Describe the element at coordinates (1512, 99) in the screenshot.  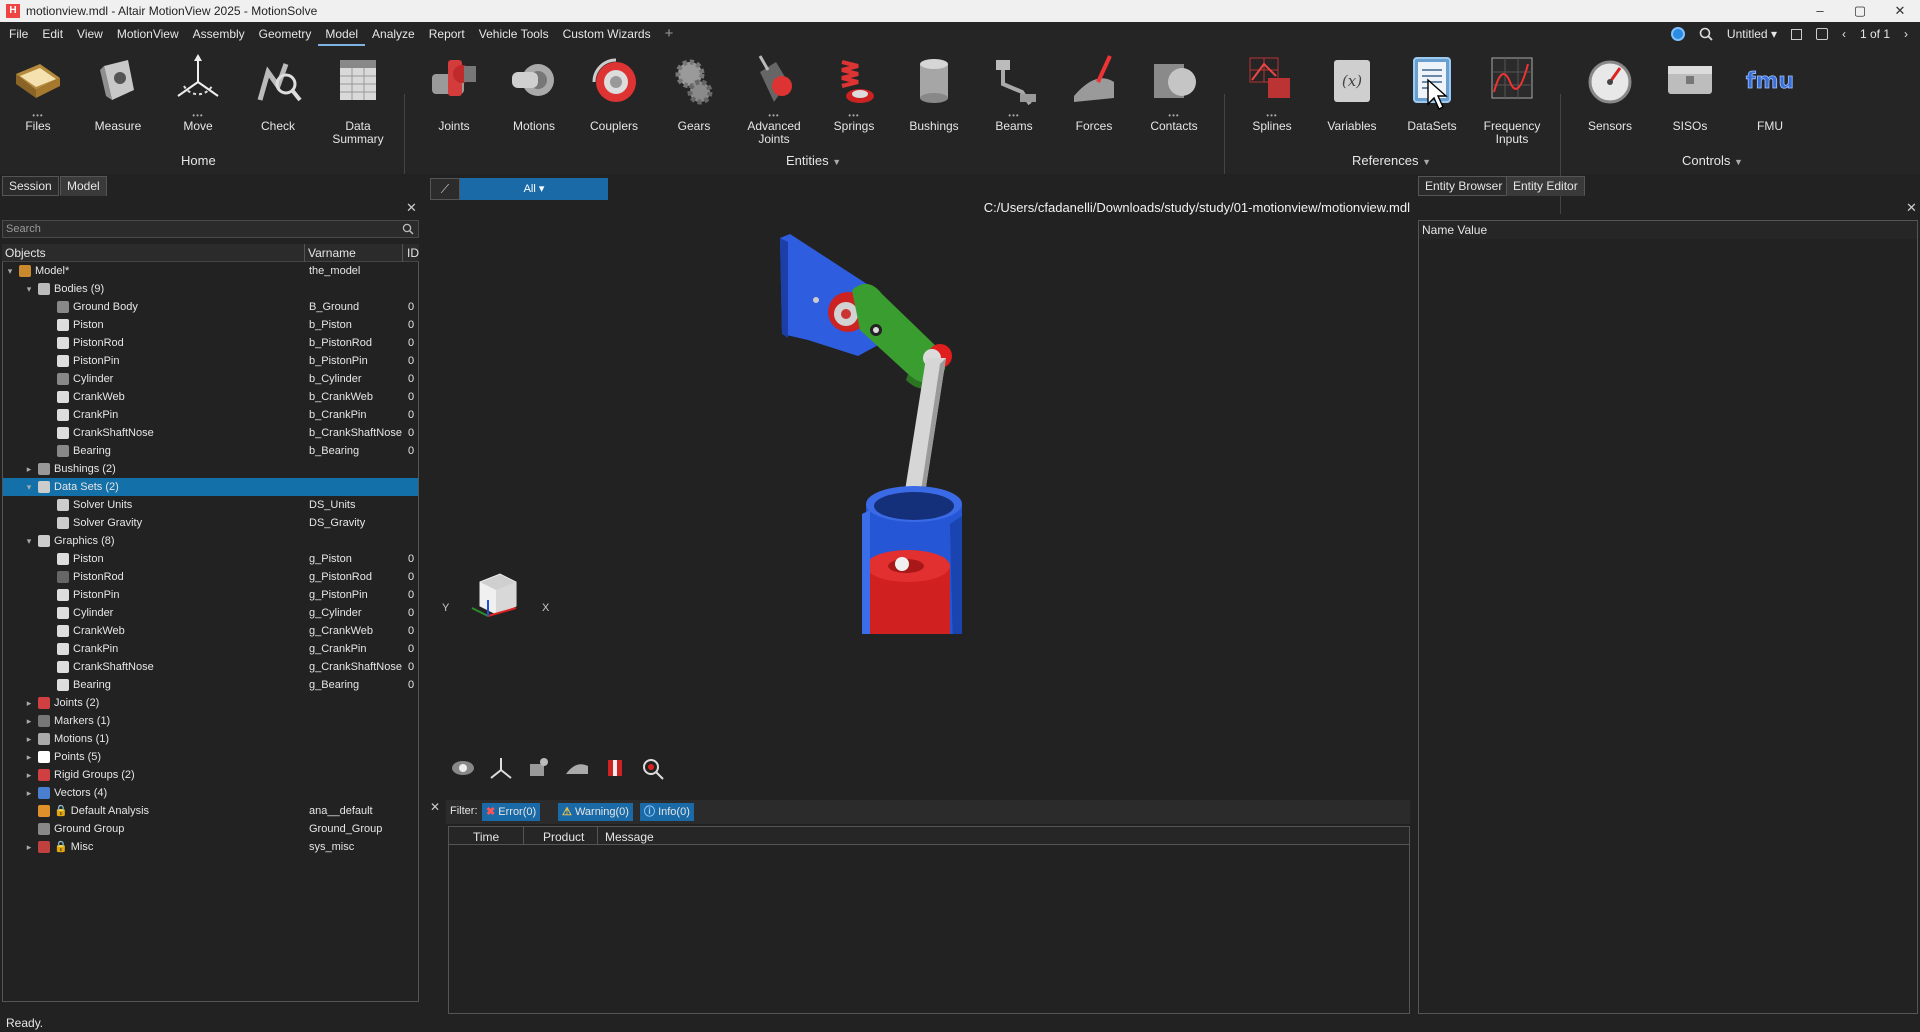
I see `frequency-inputs-tool-button: Frequency Inputs` at that location.